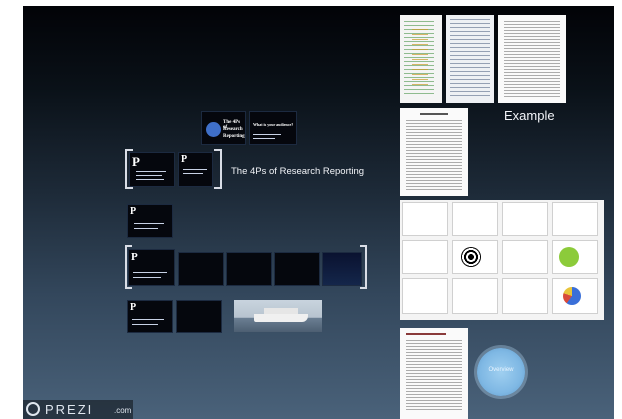 Image resolution: width=622 pixels, height=419 pixels. I want to click on models-grid, so click(502, 260).